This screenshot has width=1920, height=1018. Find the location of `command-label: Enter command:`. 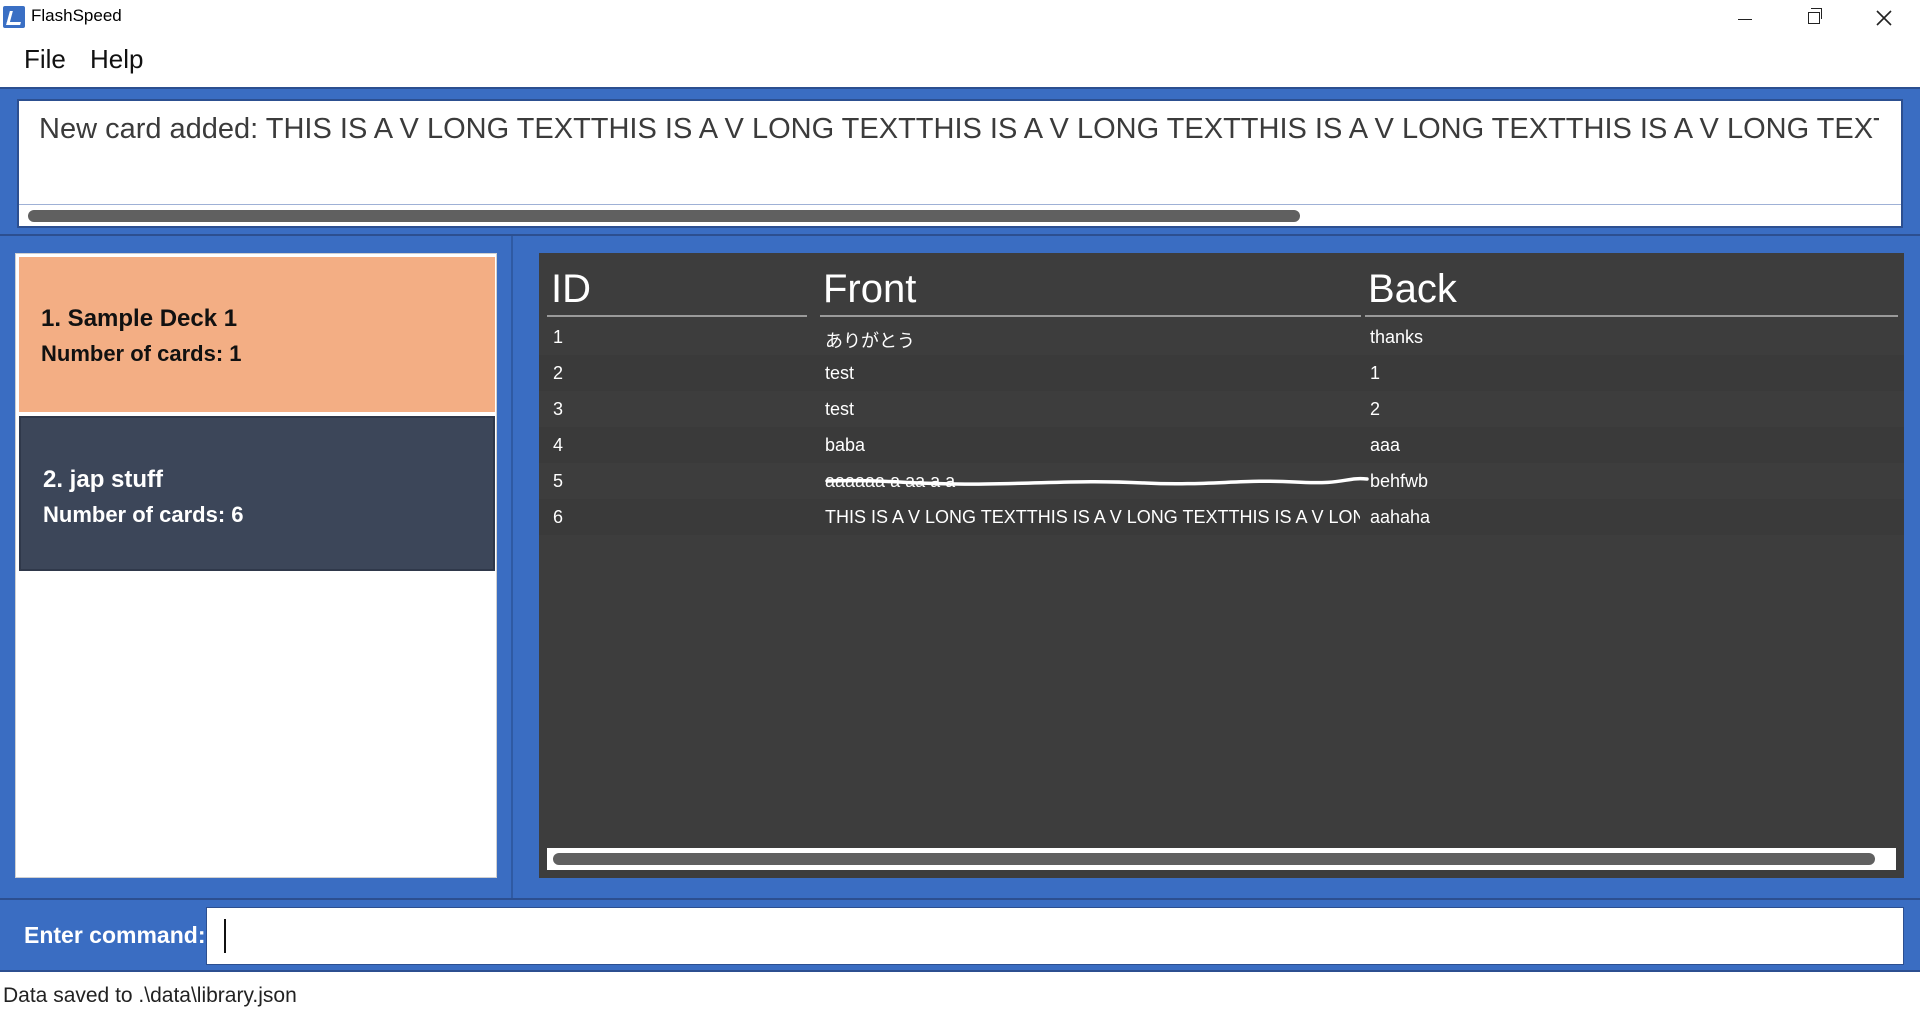

command-label: Enter command: is located at coordinates (115, 935).